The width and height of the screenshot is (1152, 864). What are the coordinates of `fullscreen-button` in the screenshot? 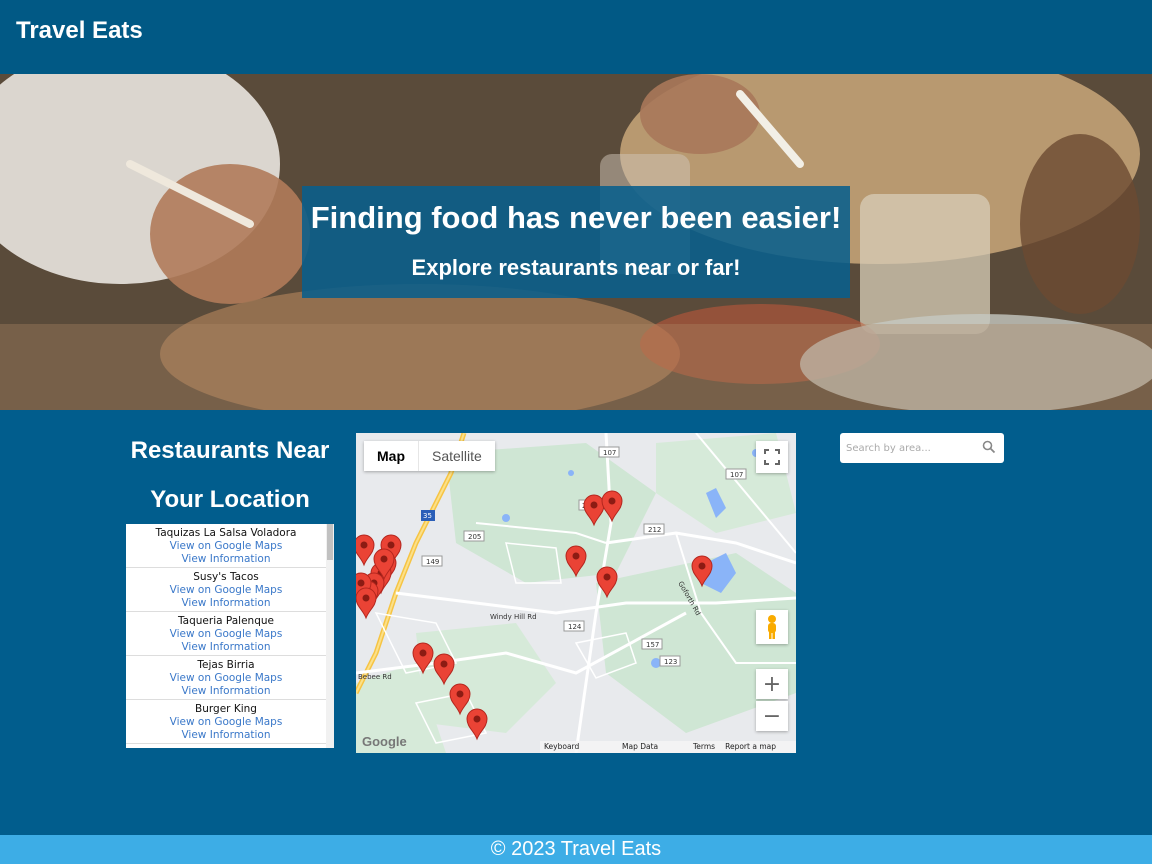 It's located at (772, 457).